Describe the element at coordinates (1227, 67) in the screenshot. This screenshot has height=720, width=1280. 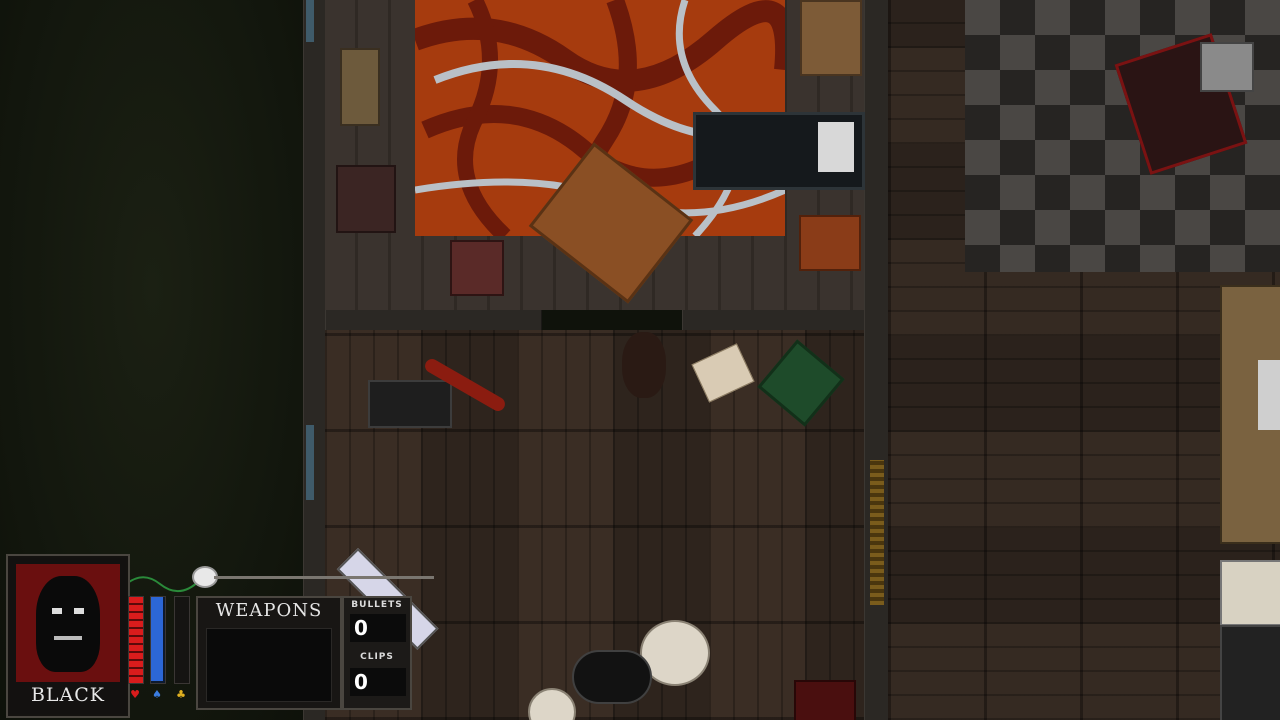
I see `crate` at that location.